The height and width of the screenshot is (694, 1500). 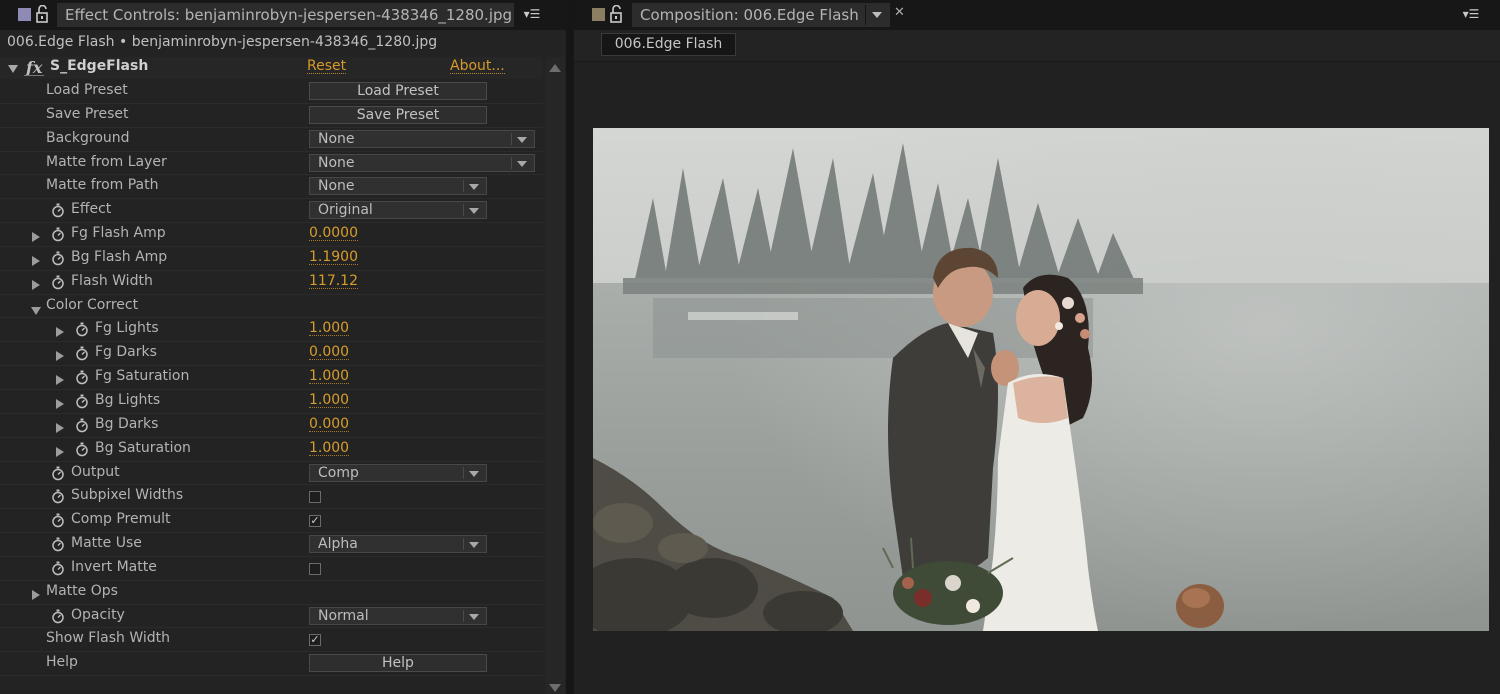 I want to click on opacity-dropdown: Normal, so click(x=398, y=615).